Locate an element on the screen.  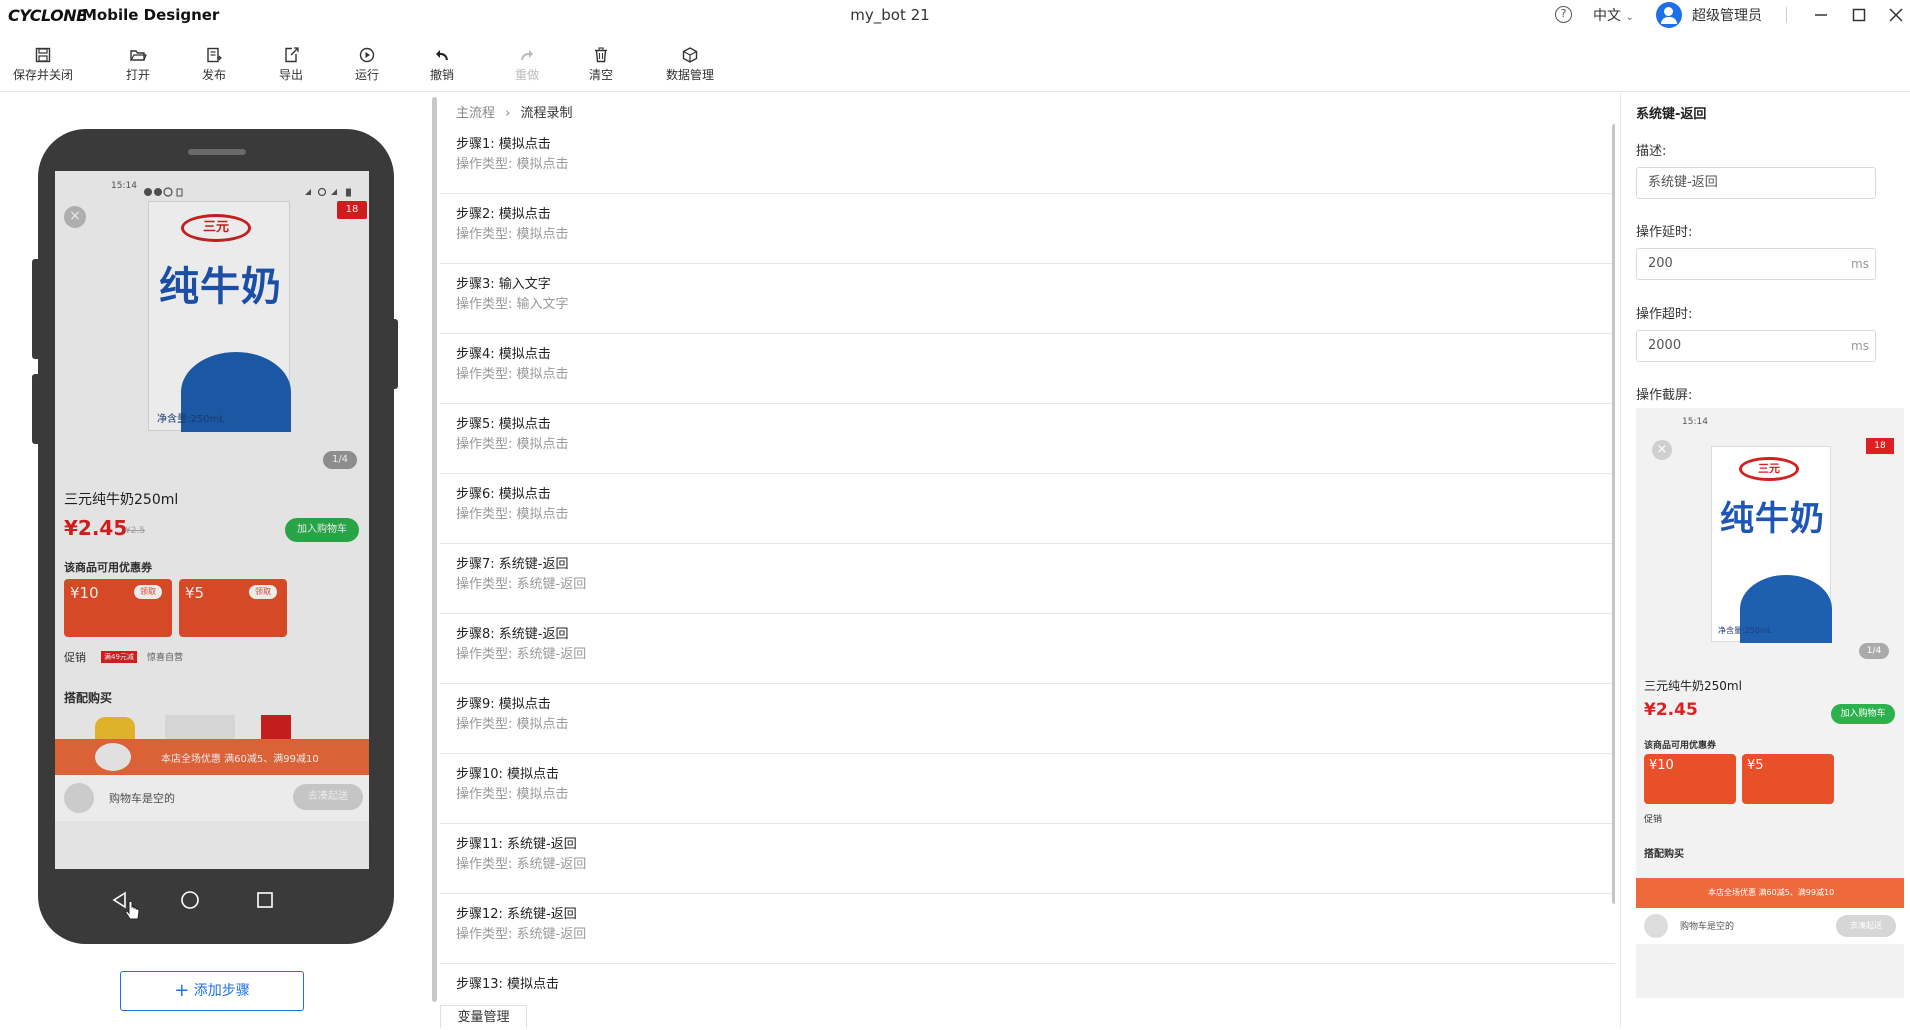
image-counter: 1/4 is located at coordinates (340, 460).